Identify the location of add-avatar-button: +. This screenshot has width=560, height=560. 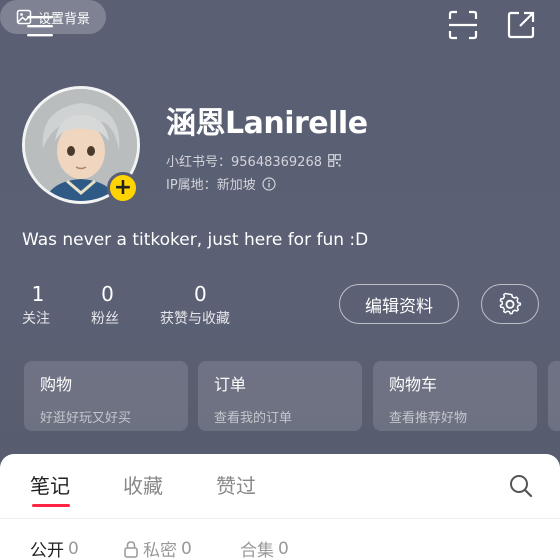
(123, 188).